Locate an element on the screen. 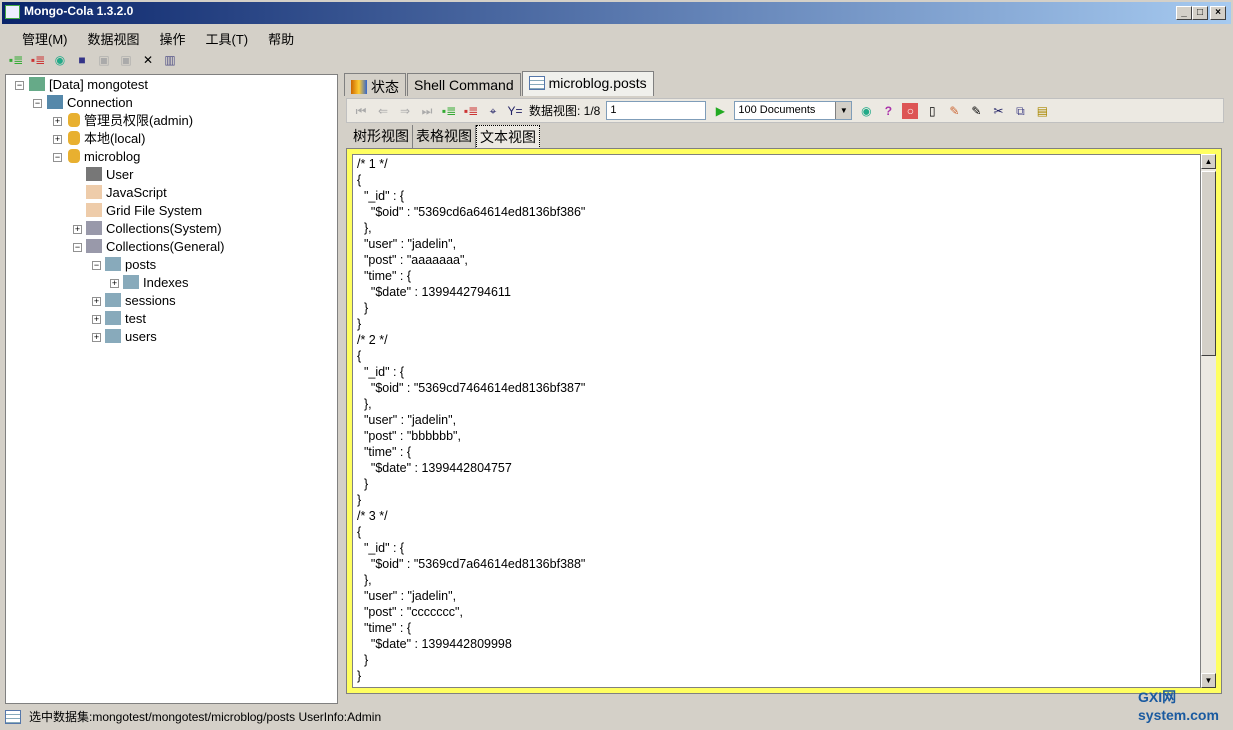  text-line: "post" : "ccccccc", is located at coordinates (410, 612).